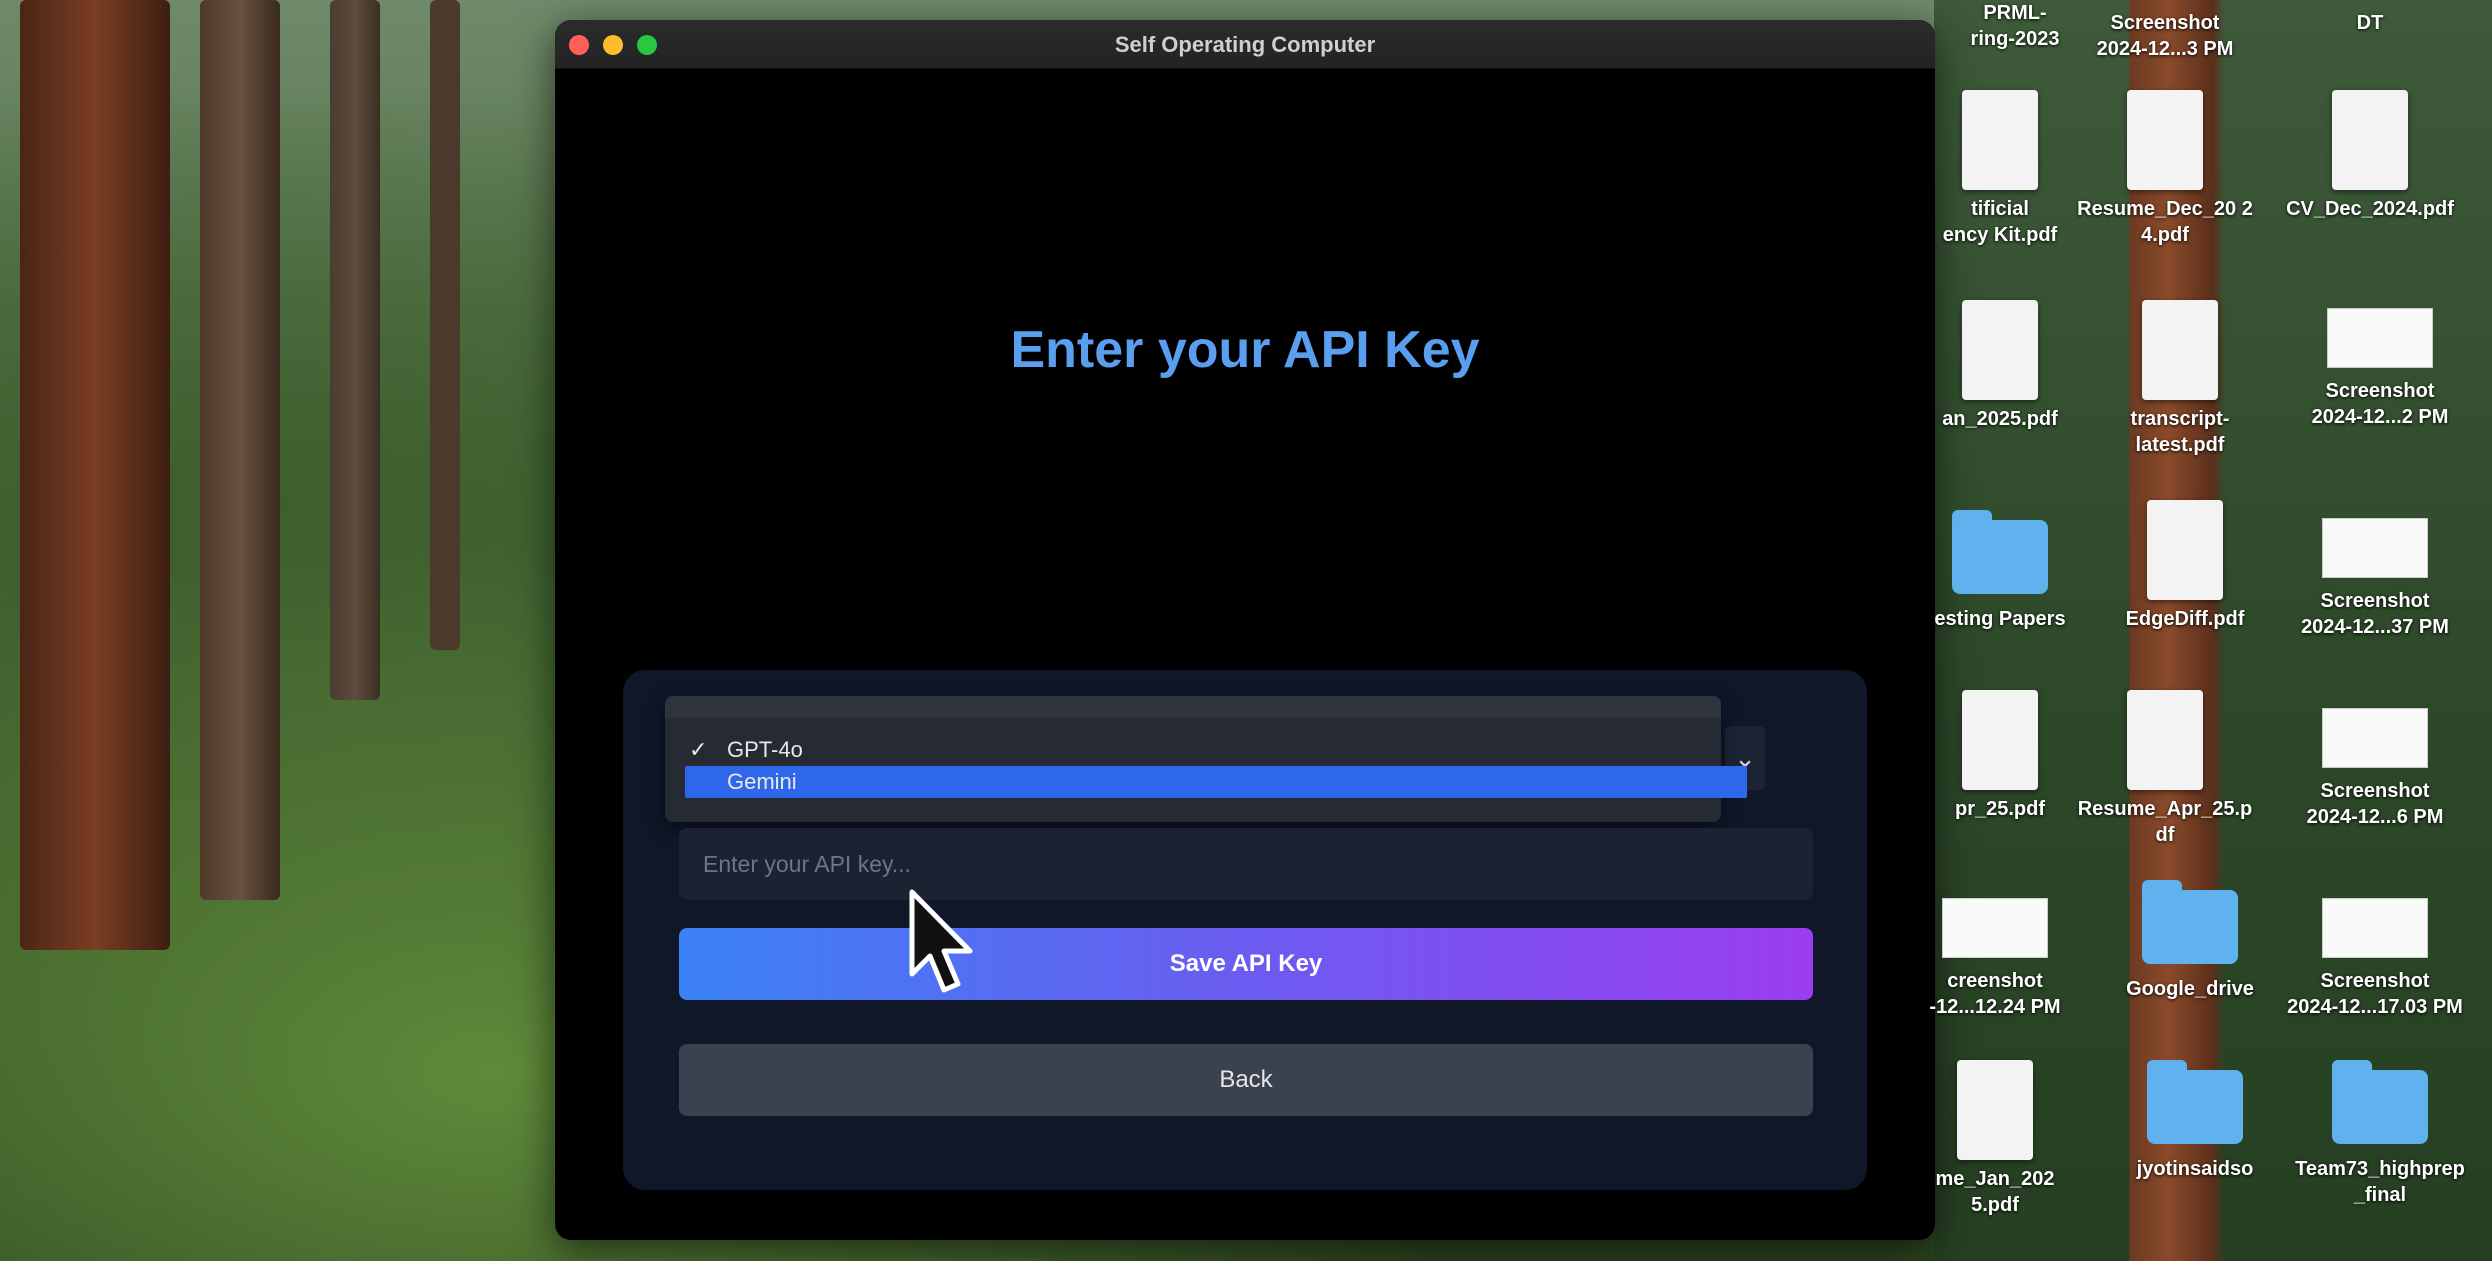 This screenshot has width=2492, height=1261. I want to click on desktop-icon: transcript- latest.pdf, so click(2180, 379).